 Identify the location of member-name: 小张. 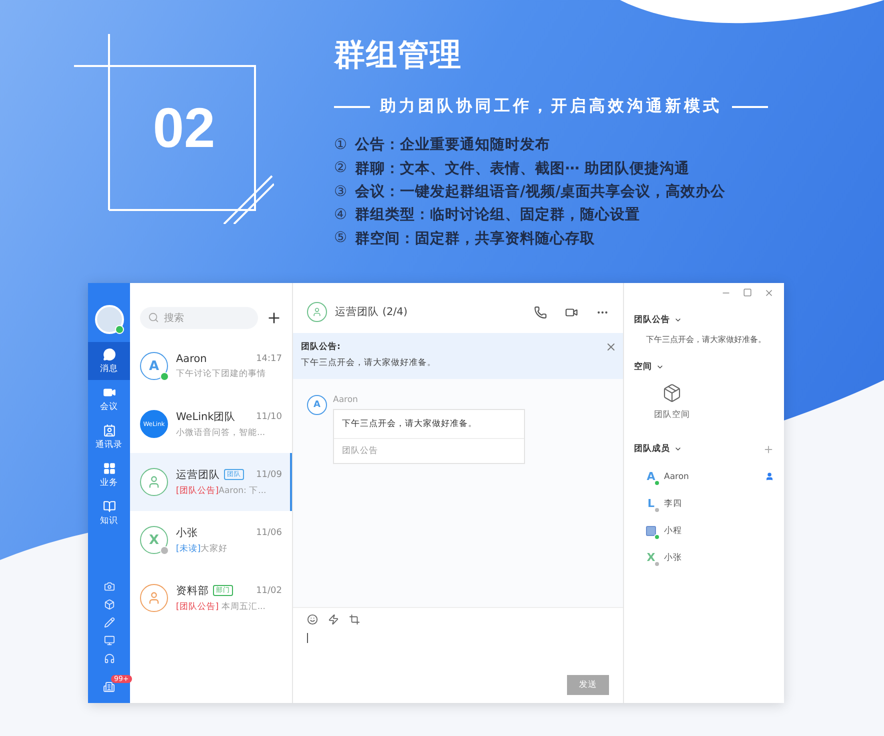
(719, 558).